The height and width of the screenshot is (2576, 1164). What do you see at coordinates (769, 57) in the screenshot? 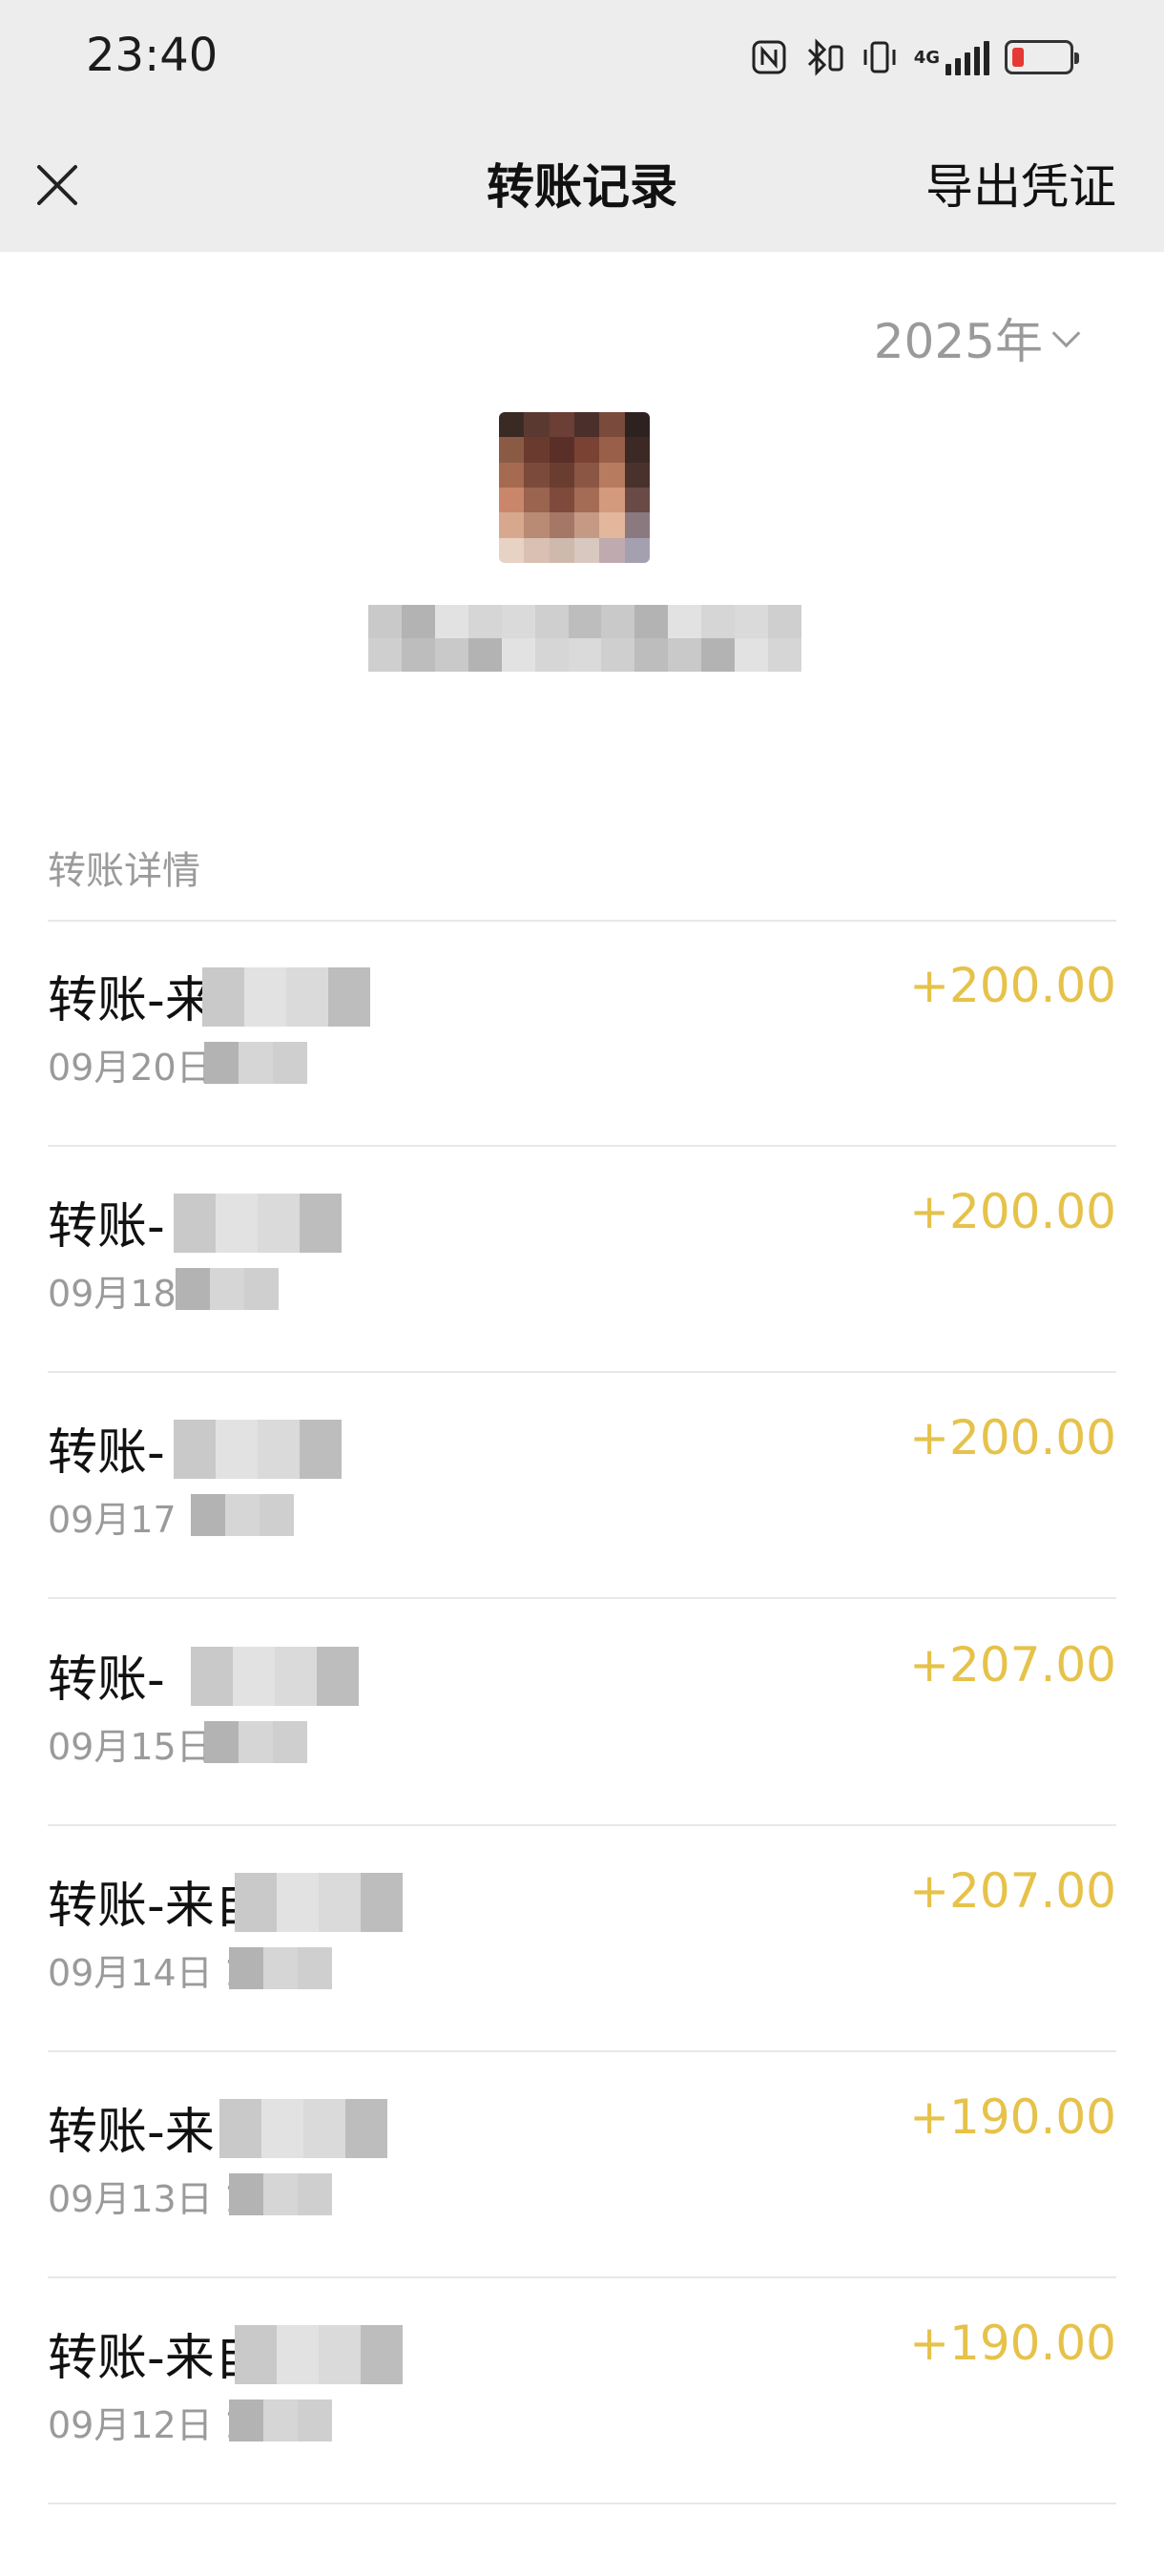
I see `nfc-icon` at bounding box center [769, 57].